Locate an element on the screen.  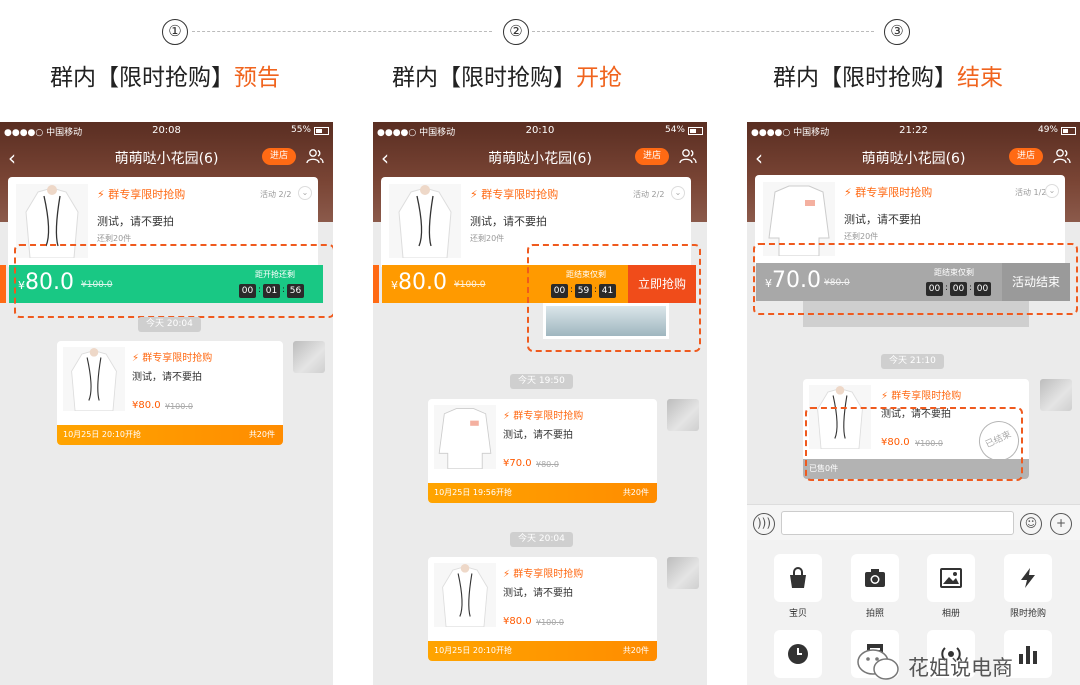
step-number: ② is located at coordinates (516, 32).